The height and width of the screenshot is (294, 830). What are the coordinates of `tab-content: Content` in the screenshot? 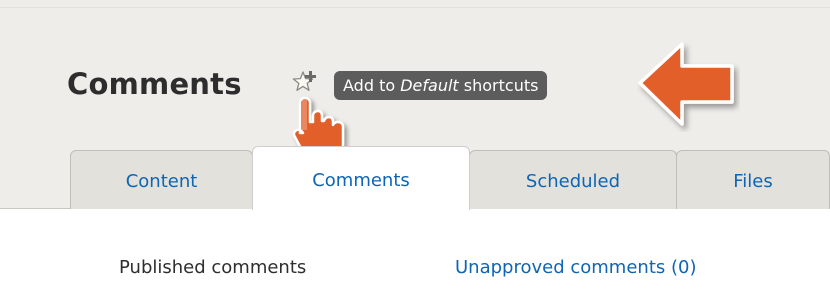 It's located at (161, 179).